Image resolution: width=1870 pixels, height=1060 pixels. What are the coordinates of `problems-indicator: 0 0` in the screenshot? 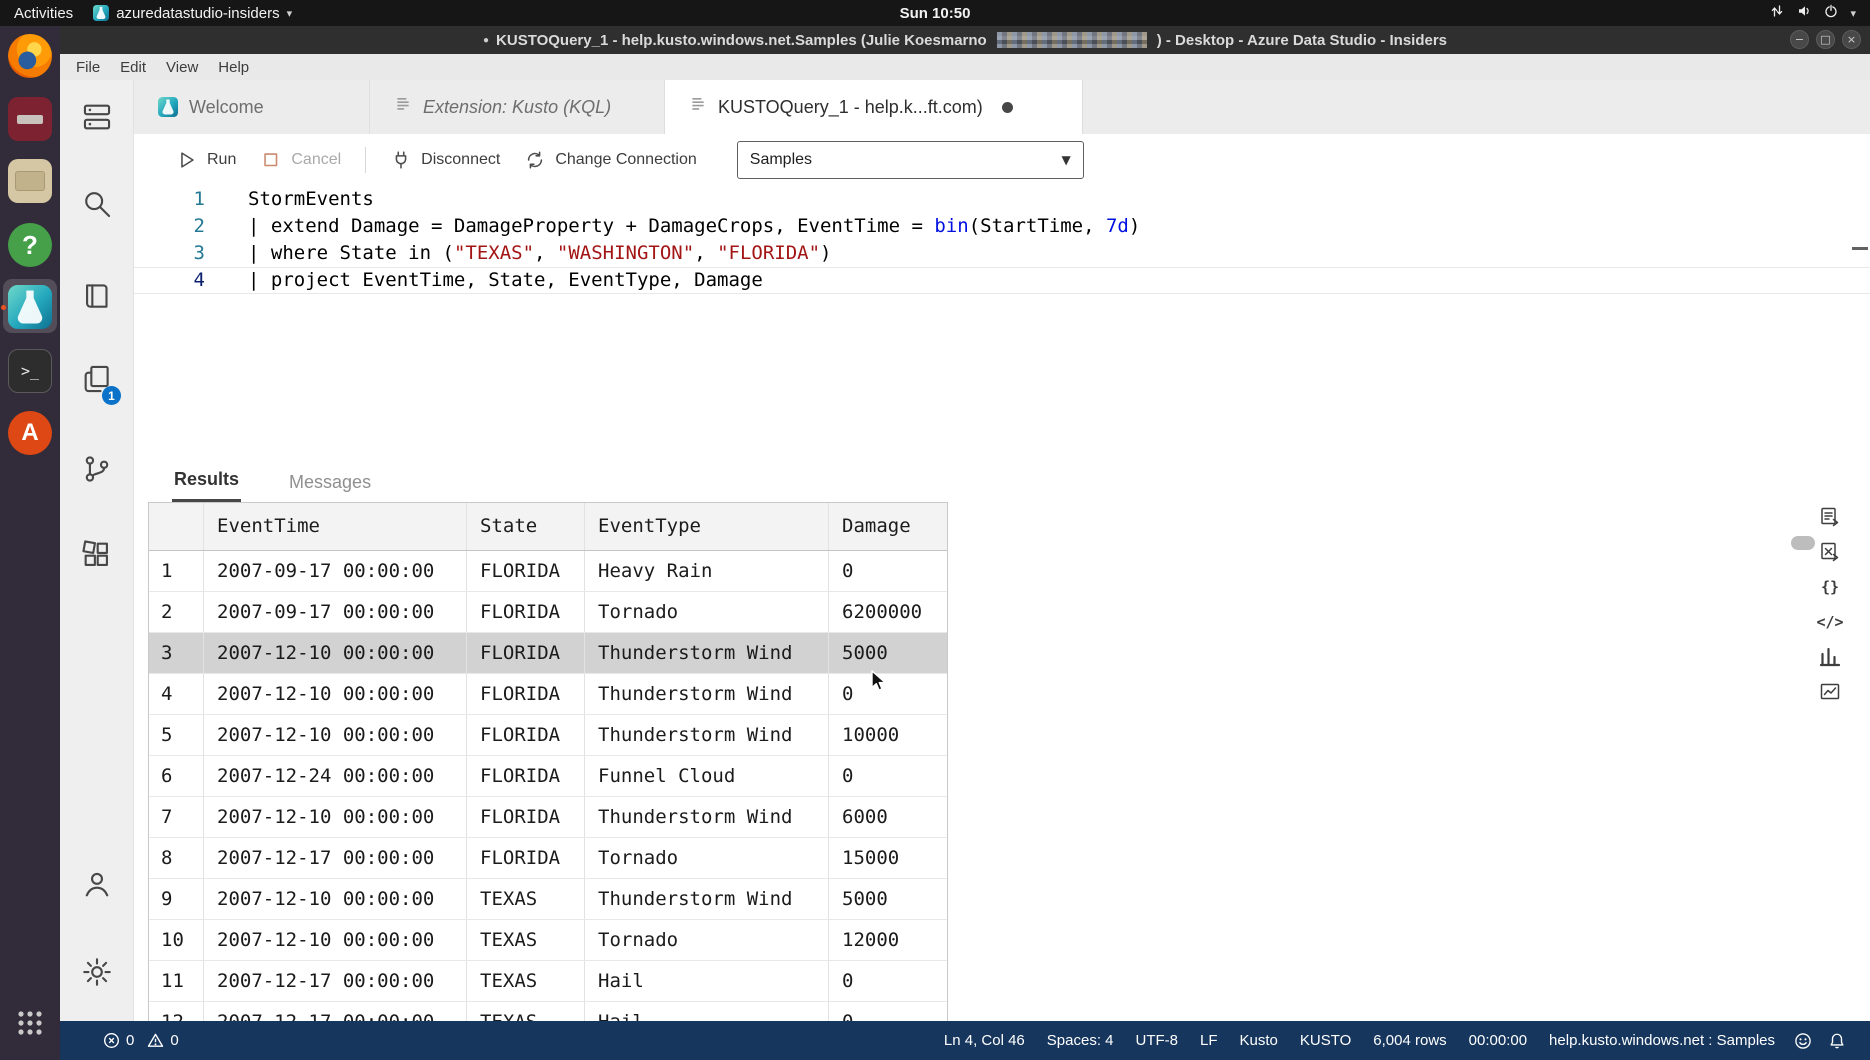 It's located at (141, 1040).